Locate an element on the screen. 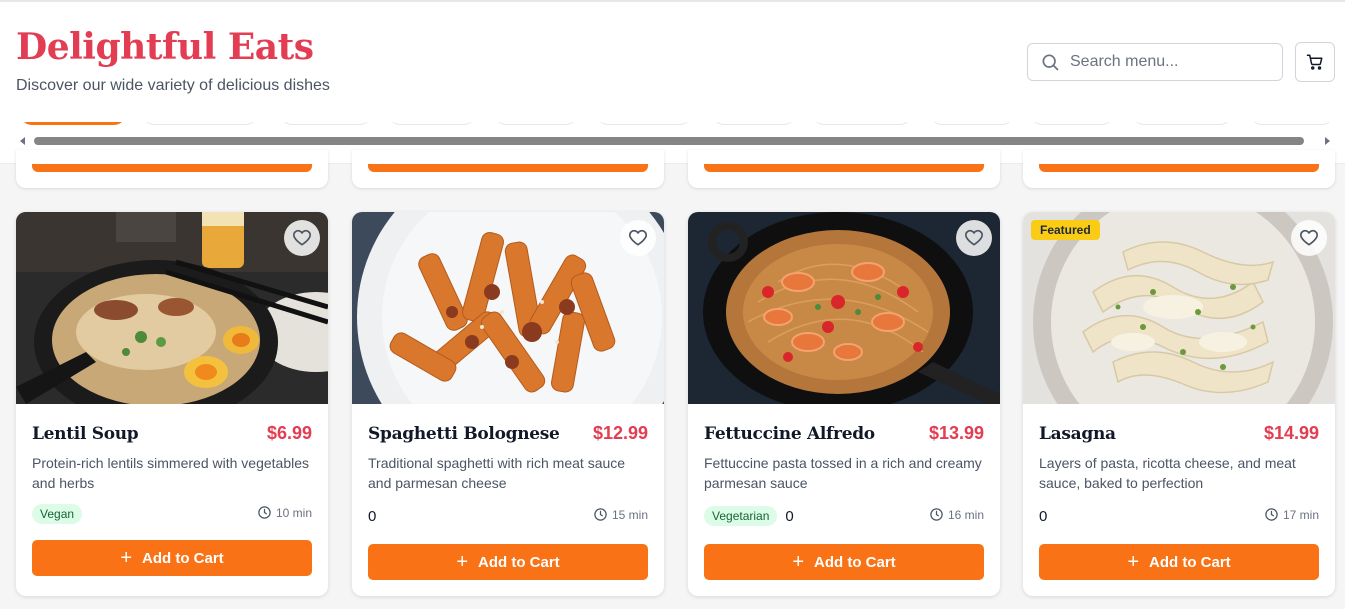  search-box is located at coordinates (1155, 62).